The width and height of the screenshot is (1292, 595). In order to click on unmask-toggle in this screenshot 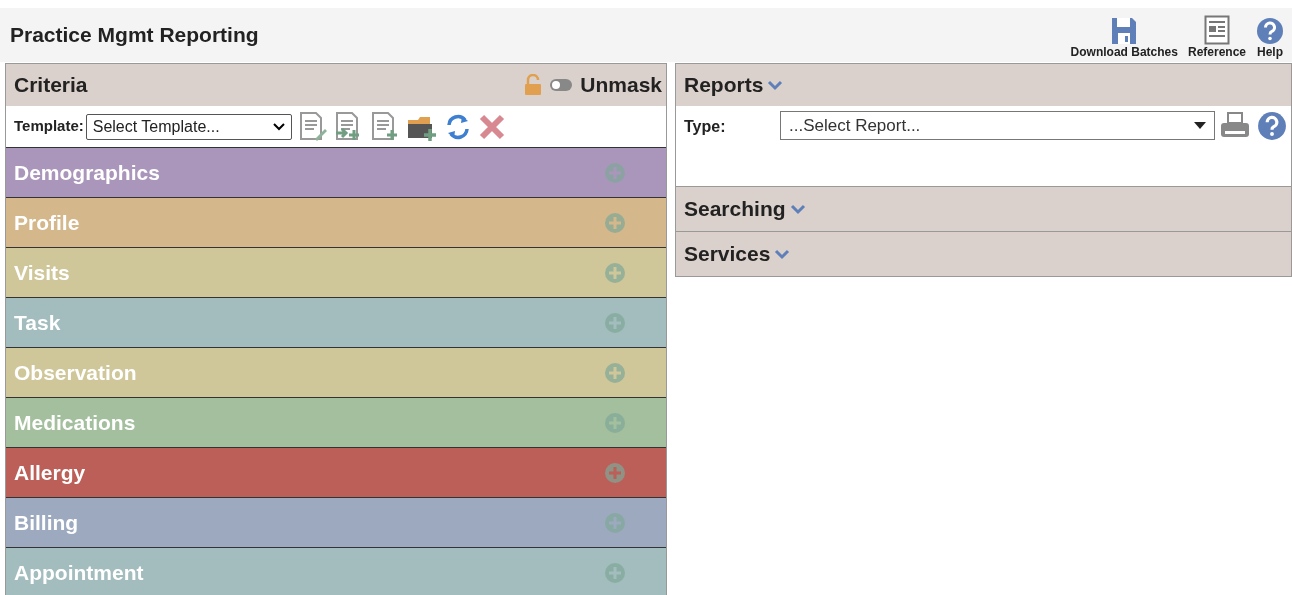, I will do `click(561, 85)`.